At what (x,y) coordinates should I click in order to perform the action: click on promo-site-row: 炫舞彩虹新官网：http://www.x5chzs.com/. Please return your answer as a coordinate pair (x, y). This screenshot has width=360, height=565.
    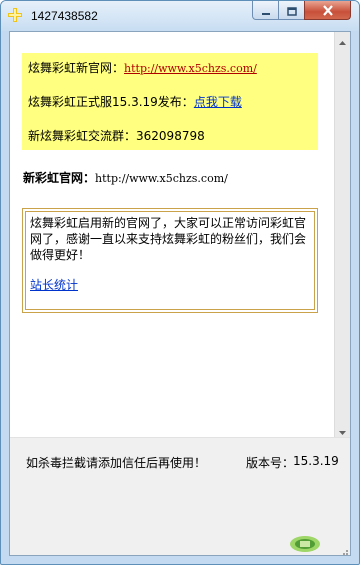
    Looking at the image, I should click on (142, 67).